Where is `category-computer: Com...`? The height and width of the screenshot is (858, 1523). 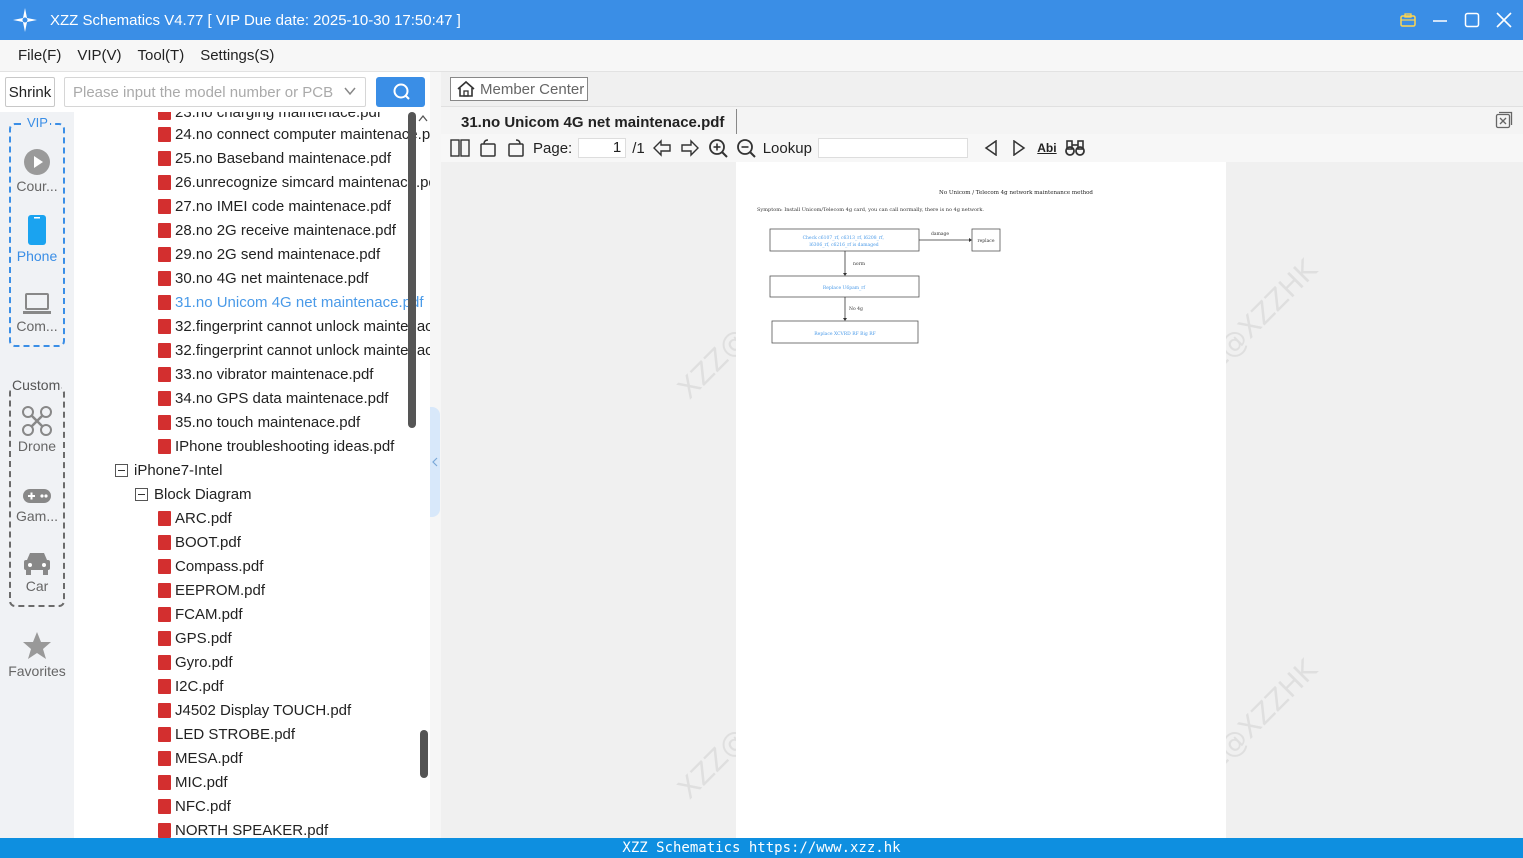
category-computer: Com... is located at coordinates (37, 308).